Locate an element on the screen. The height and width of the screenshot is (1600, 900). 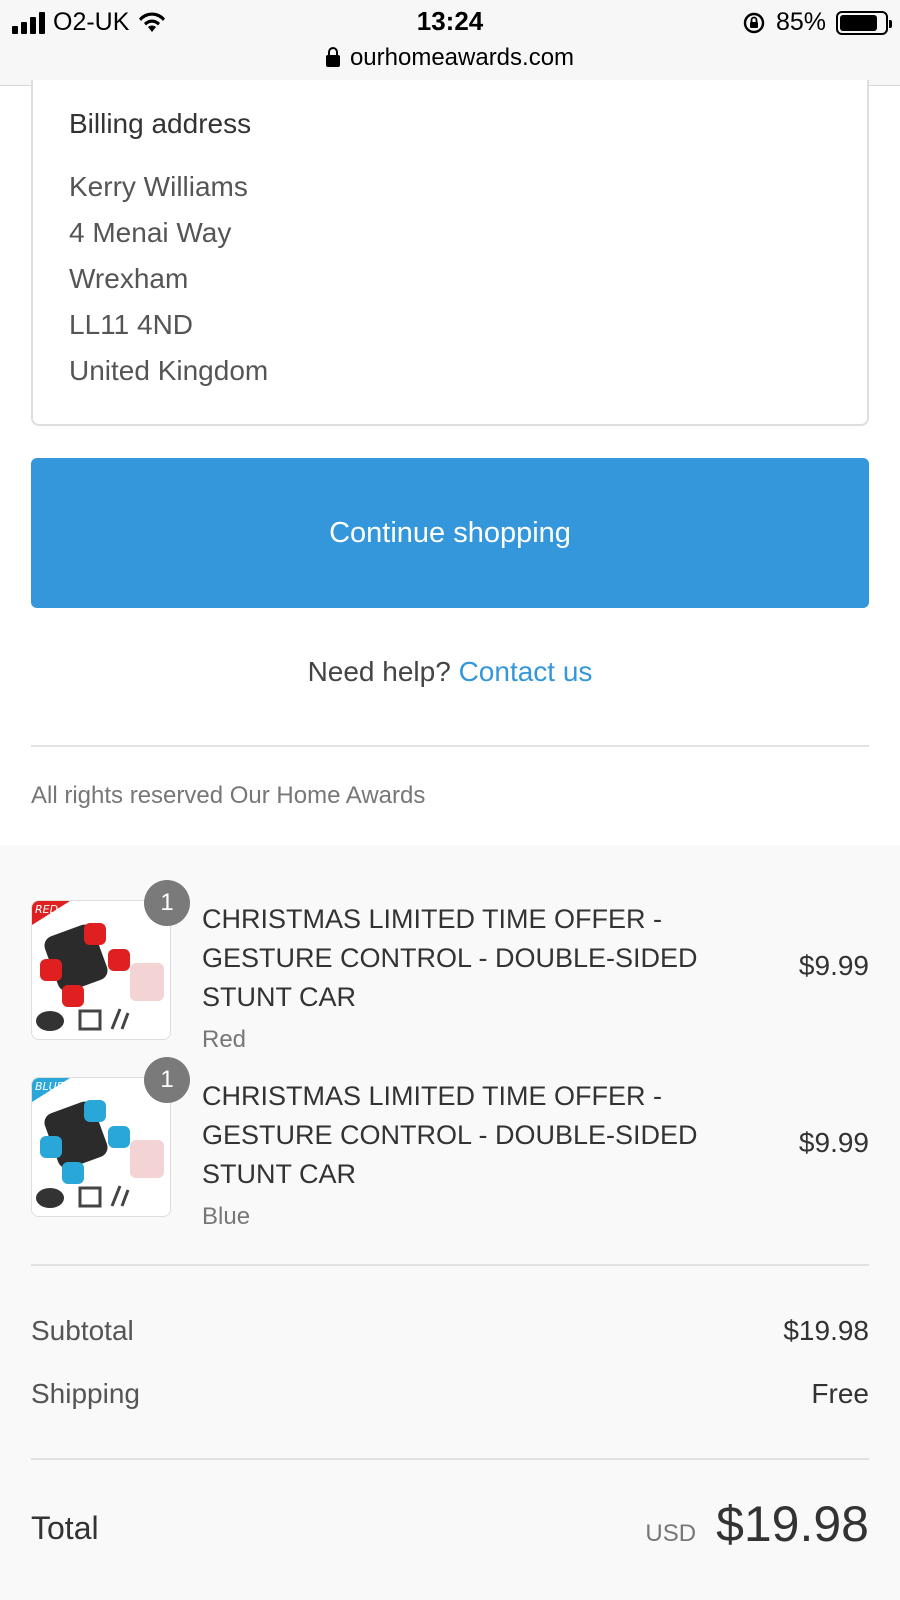
product-thumbnail: RED is located at coordinates (101, 970).